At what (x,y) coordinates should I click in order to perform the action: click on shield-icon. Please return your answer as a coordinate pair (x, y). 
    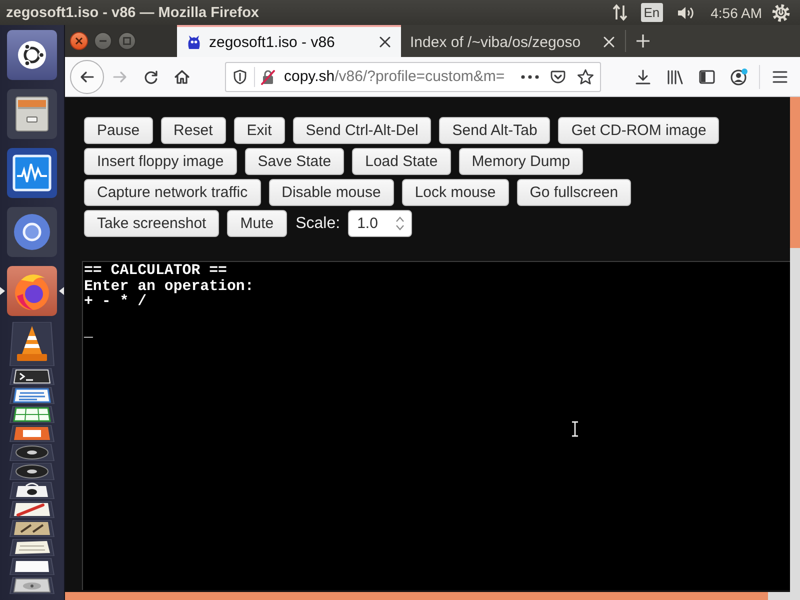
    Looking at the image, I should click on (240, 76).